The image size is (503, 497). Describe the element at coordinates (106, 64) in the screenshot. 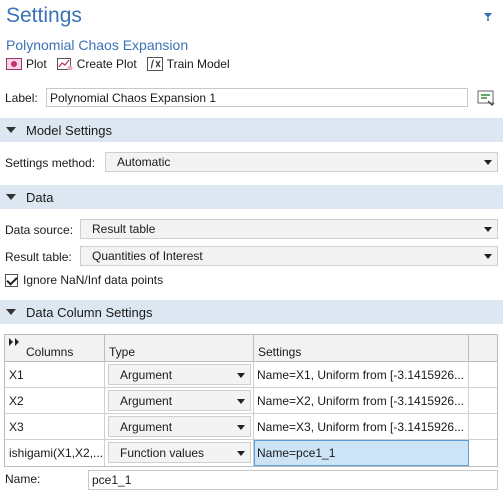

I see `create-plot-label: Create Plot` at that location.